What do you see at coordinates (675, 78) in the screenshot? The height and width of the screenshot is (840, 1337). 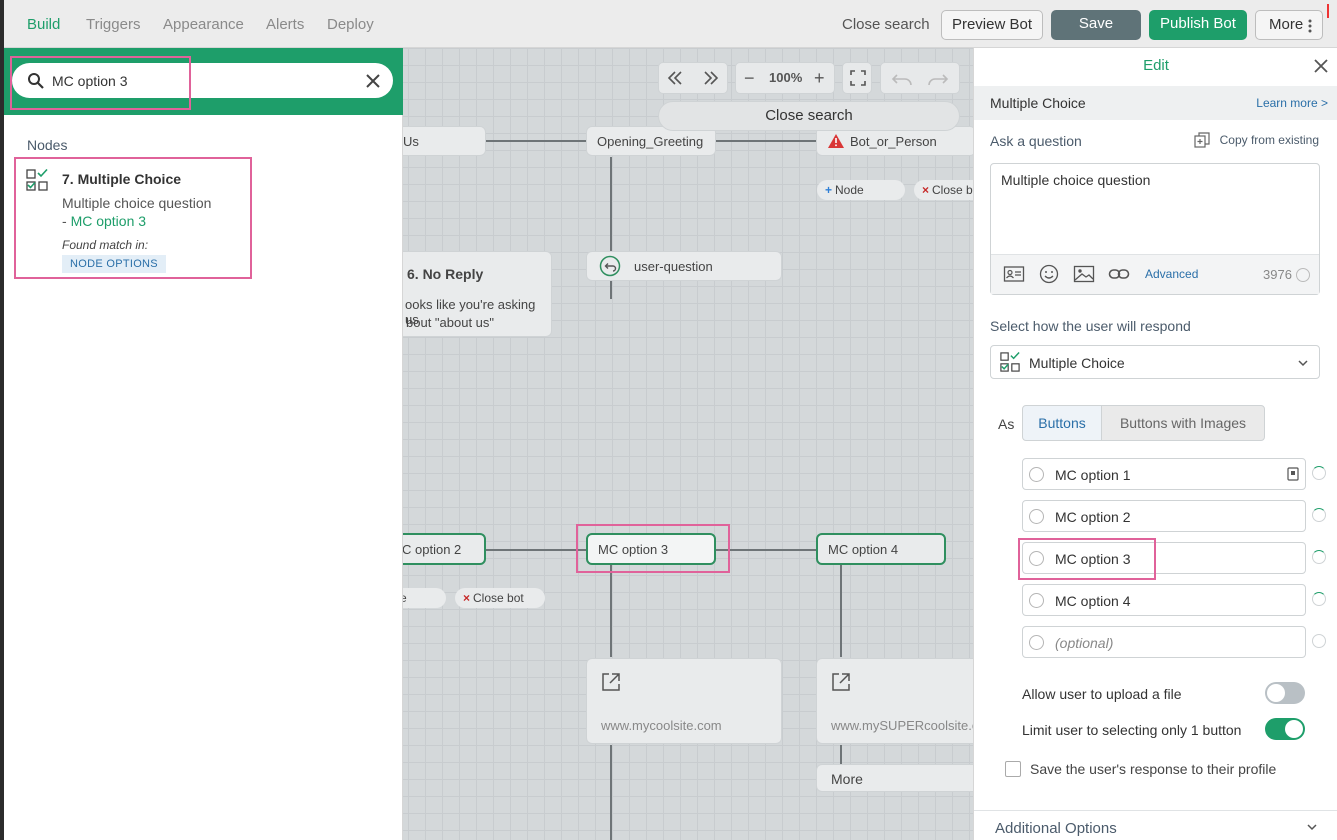 I see `double-left-icon` at bounding box center [675, 78].